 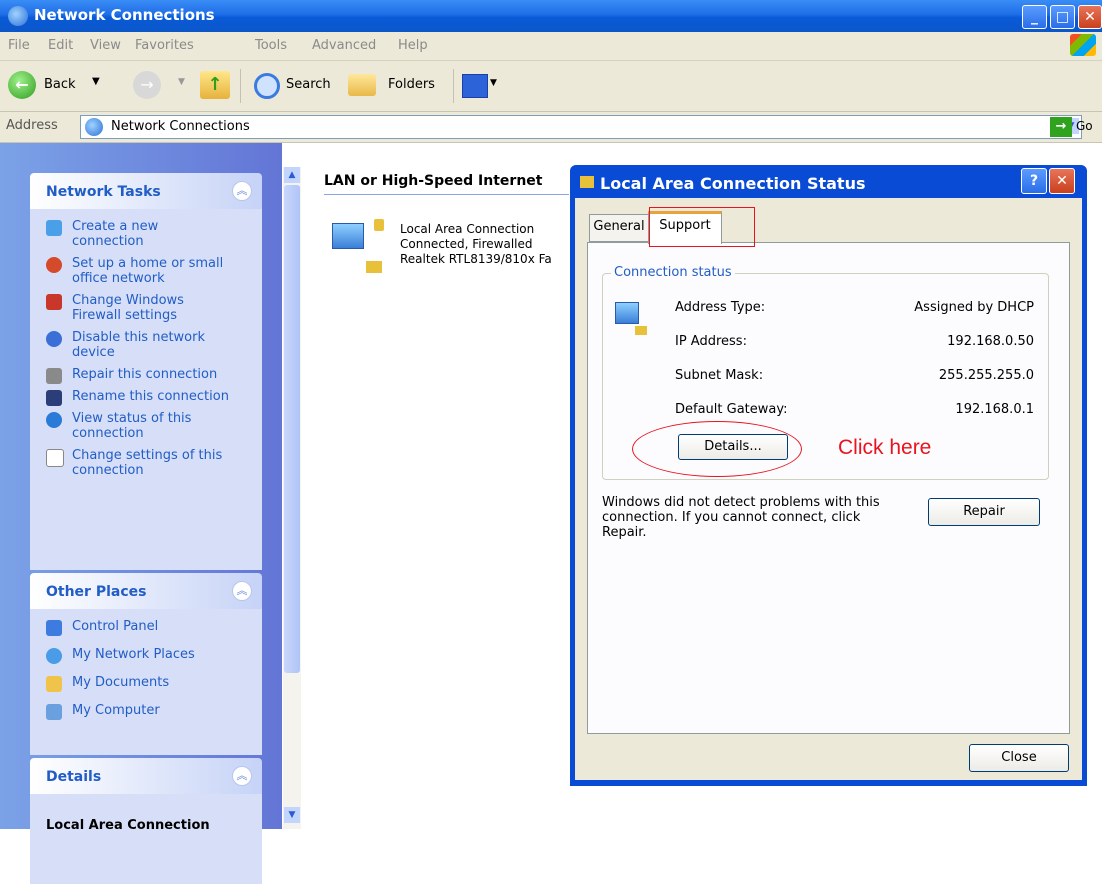 I want to click on place-my-network-places: My Network Places, so click(x=151, y=655).